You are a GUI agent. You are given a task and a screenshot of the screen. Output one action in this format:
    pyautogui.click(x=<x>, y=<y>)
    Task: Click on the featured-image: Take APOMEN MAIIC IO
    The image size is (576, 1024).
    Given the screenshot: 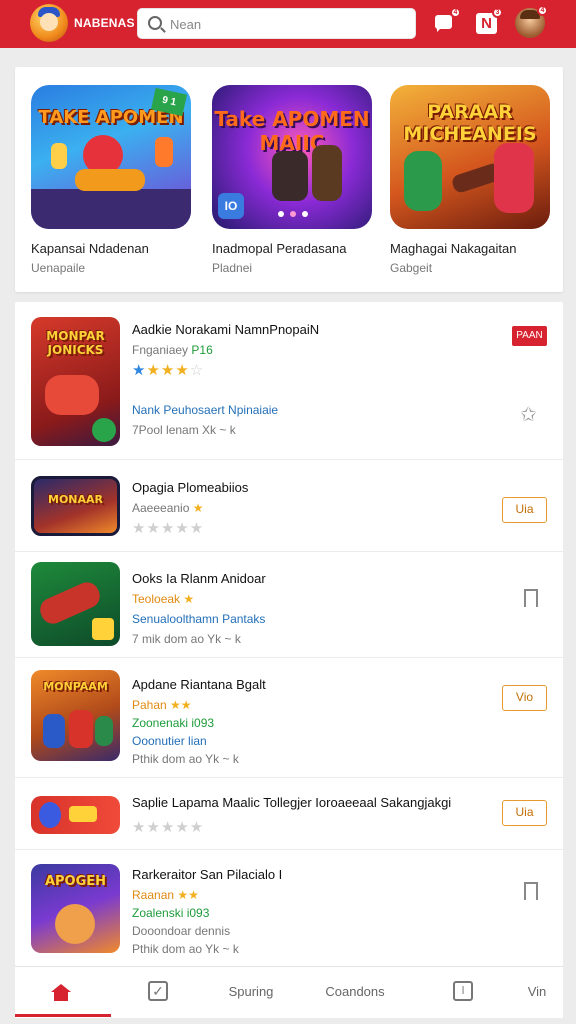 What is the action you would take?
    pyautogui.click(x=292, y=157)
    